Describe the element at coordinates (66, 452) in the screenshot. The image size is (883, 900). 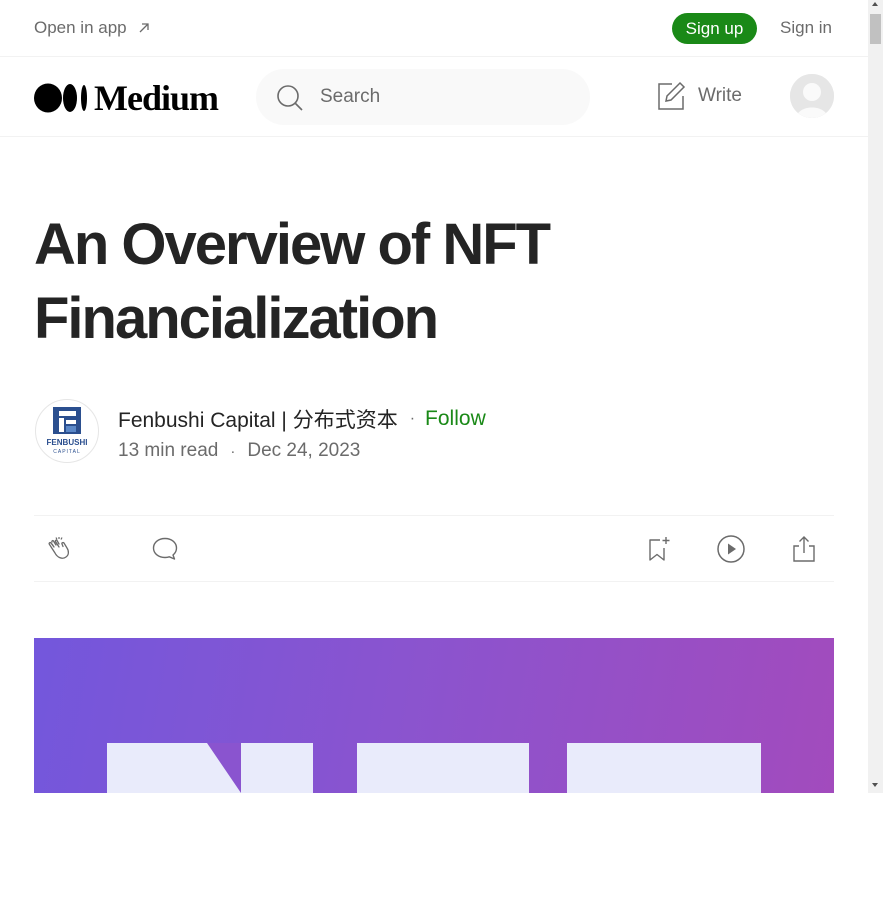
I see `avatar-logo-line-2: CAPITAL` at that location.